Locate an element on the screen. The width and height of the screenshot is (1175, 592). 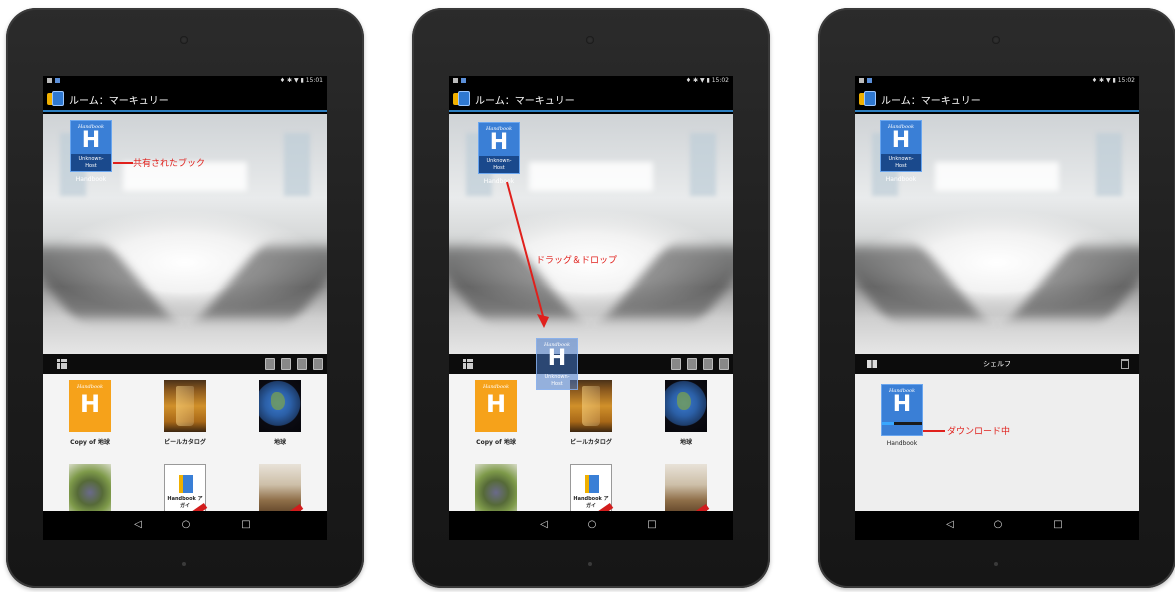
toolbar-icons is located at coordinates (700, 364).